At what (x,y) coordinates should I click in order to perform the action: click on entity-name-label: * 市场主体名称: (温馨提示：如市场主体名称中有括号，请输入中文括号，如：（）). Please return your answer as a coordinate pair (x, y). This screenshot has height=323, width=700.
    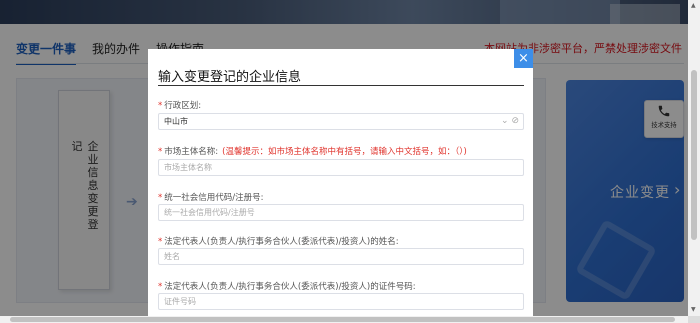
    Looking at the image, I should click on (312, 152).